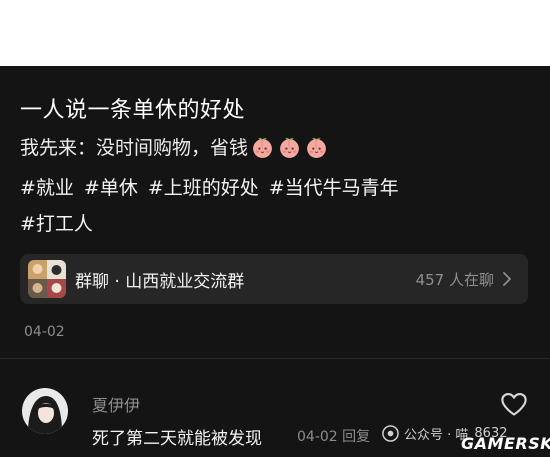  What do you see at coordinates (134, 148) in the screenshot?
I see `post-body-text: 我先来：没时间购物，省钱` at bounding box center [134, 148].